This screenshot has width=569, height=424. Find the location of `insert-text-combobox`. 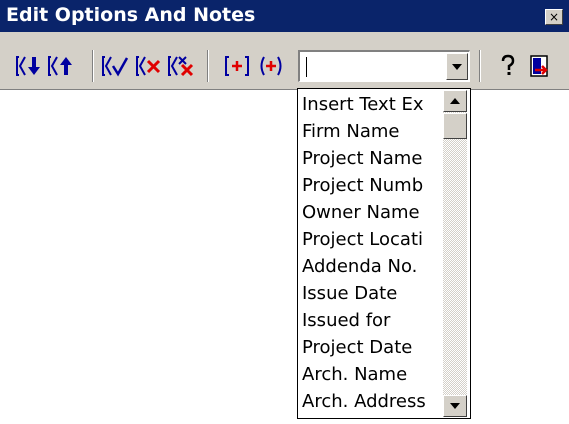

insert-text-combobox is located at coordinates (384, 66).